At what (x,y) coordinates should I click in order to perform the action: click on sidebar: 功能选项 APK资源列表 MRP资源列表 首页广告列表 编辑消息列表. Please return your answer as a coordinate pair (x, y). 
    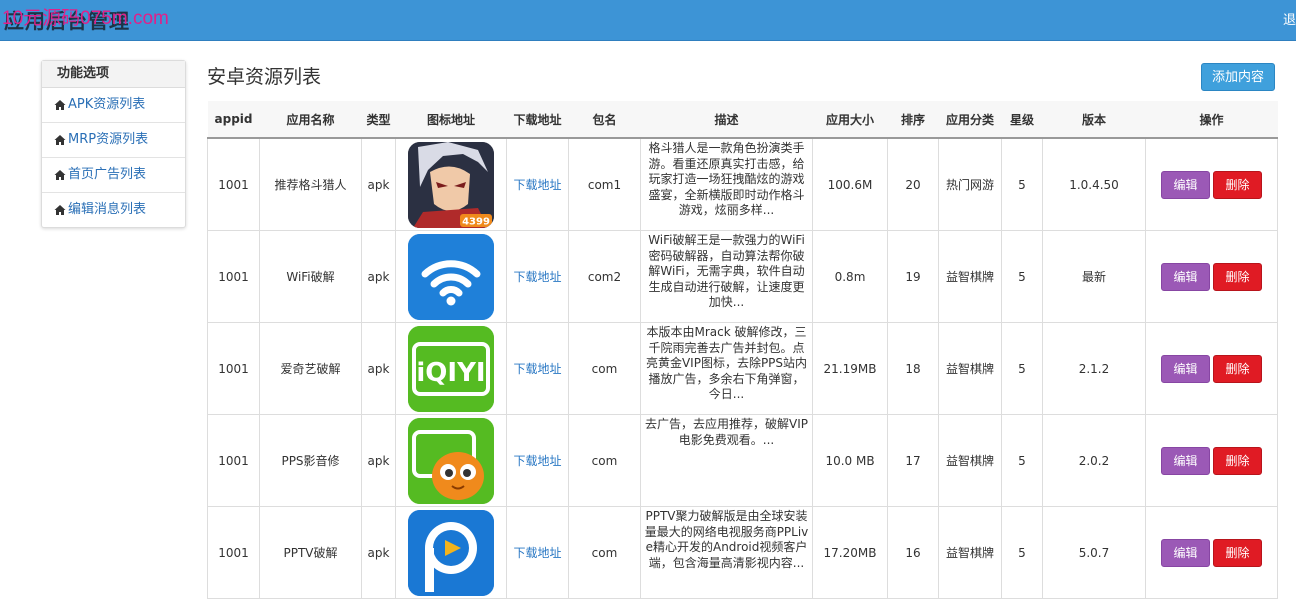
    Looking at the image, I should click on (113, 144).